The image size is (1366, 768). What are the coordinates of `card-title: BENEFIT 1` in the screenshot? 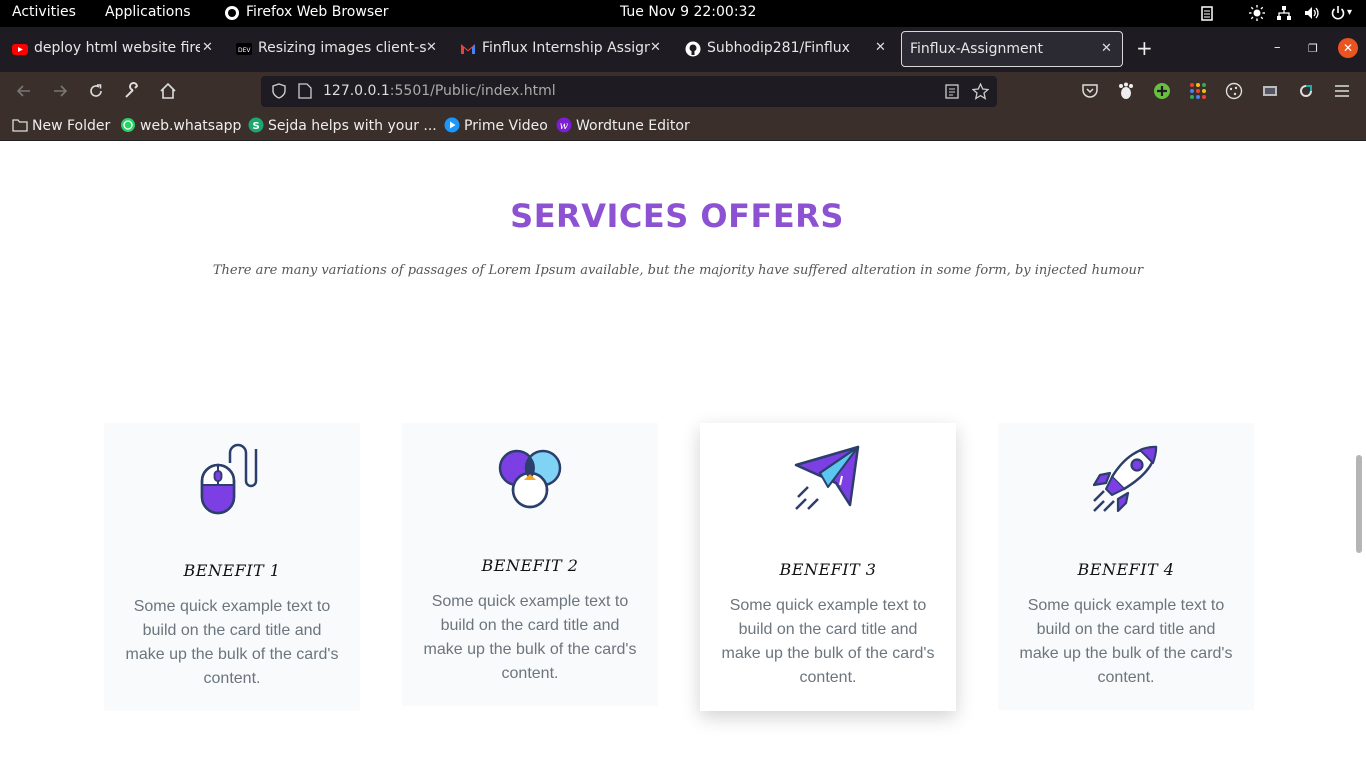 It's located at (232, 570).